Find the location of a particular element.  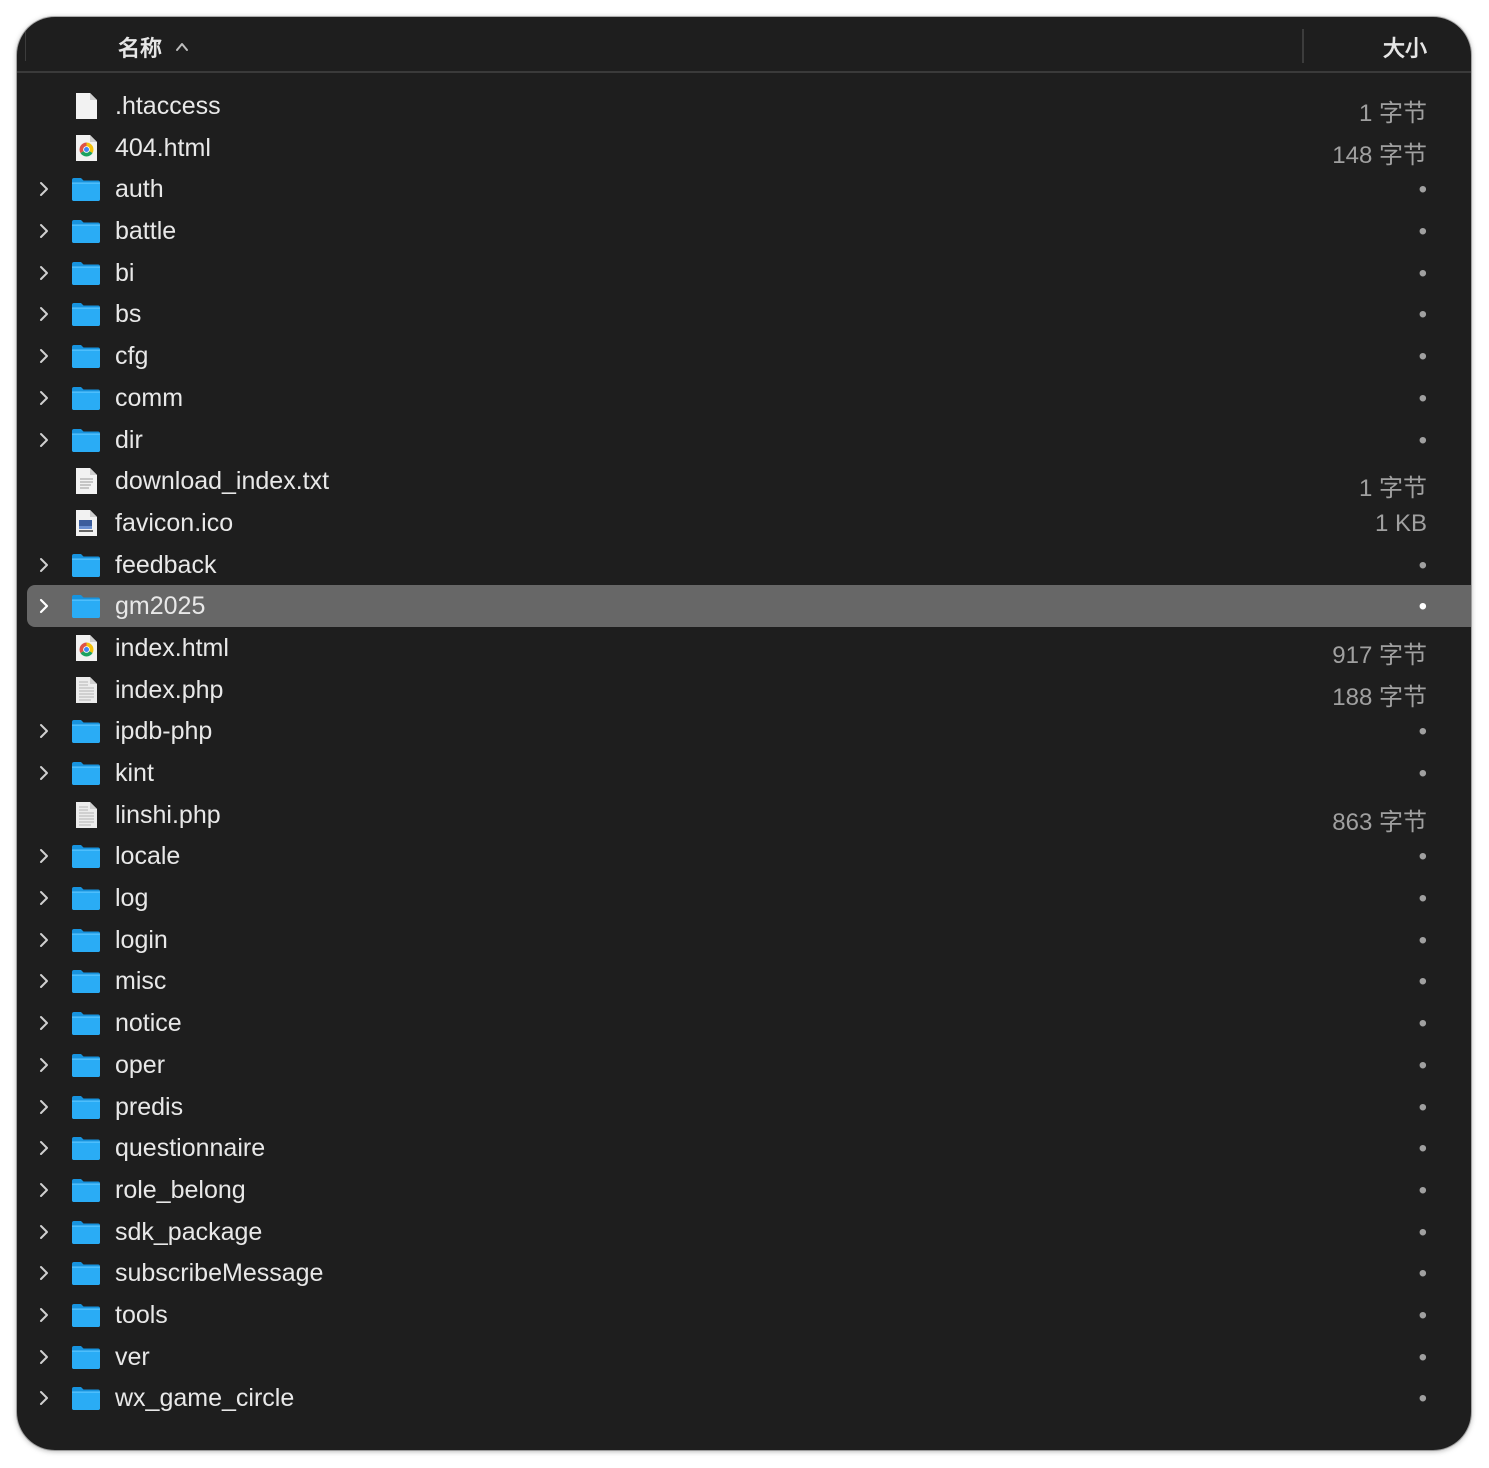

folder-row: ver • is located at coordinates (744, 1357).